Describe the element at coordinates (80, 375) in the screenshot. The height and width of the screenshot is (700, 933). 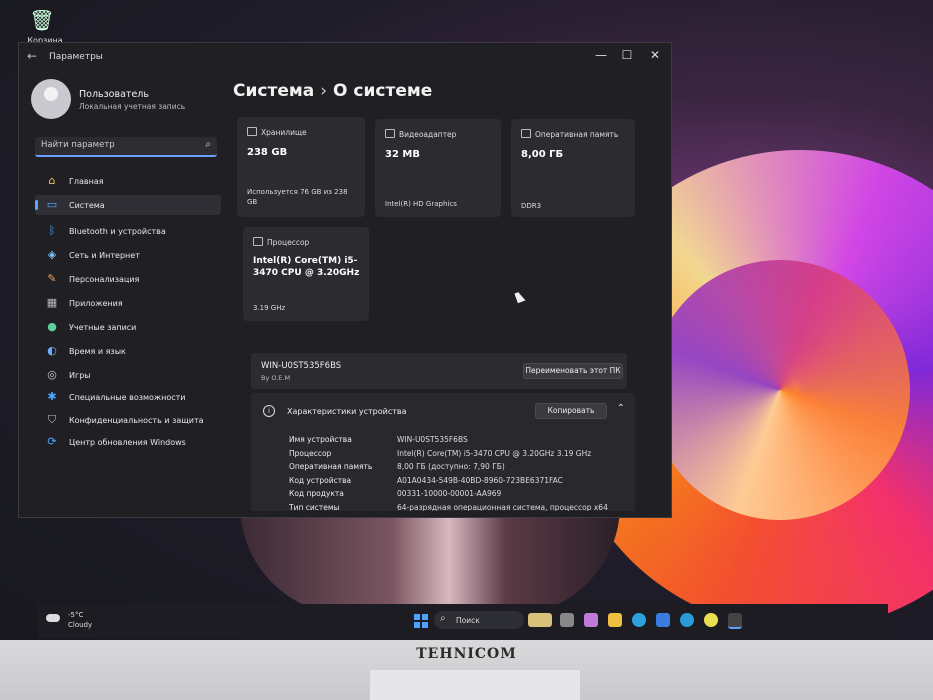
I see `sidebar-item-label: Игры` at that location.